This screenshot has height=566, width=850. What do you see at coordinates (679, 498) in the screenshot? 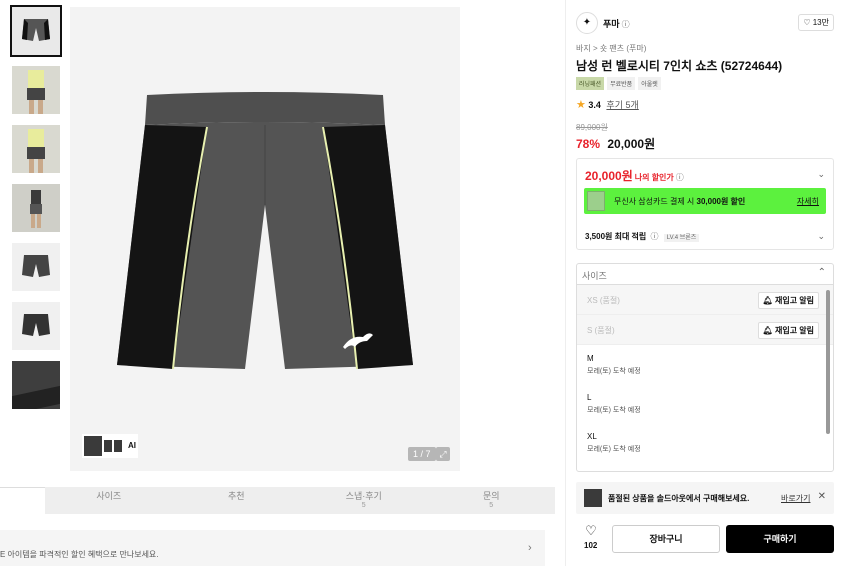
I see `notice-text: 품절된 상품을 솔드아웃에서 구매해보세요.` at bounding box center [679, 498].